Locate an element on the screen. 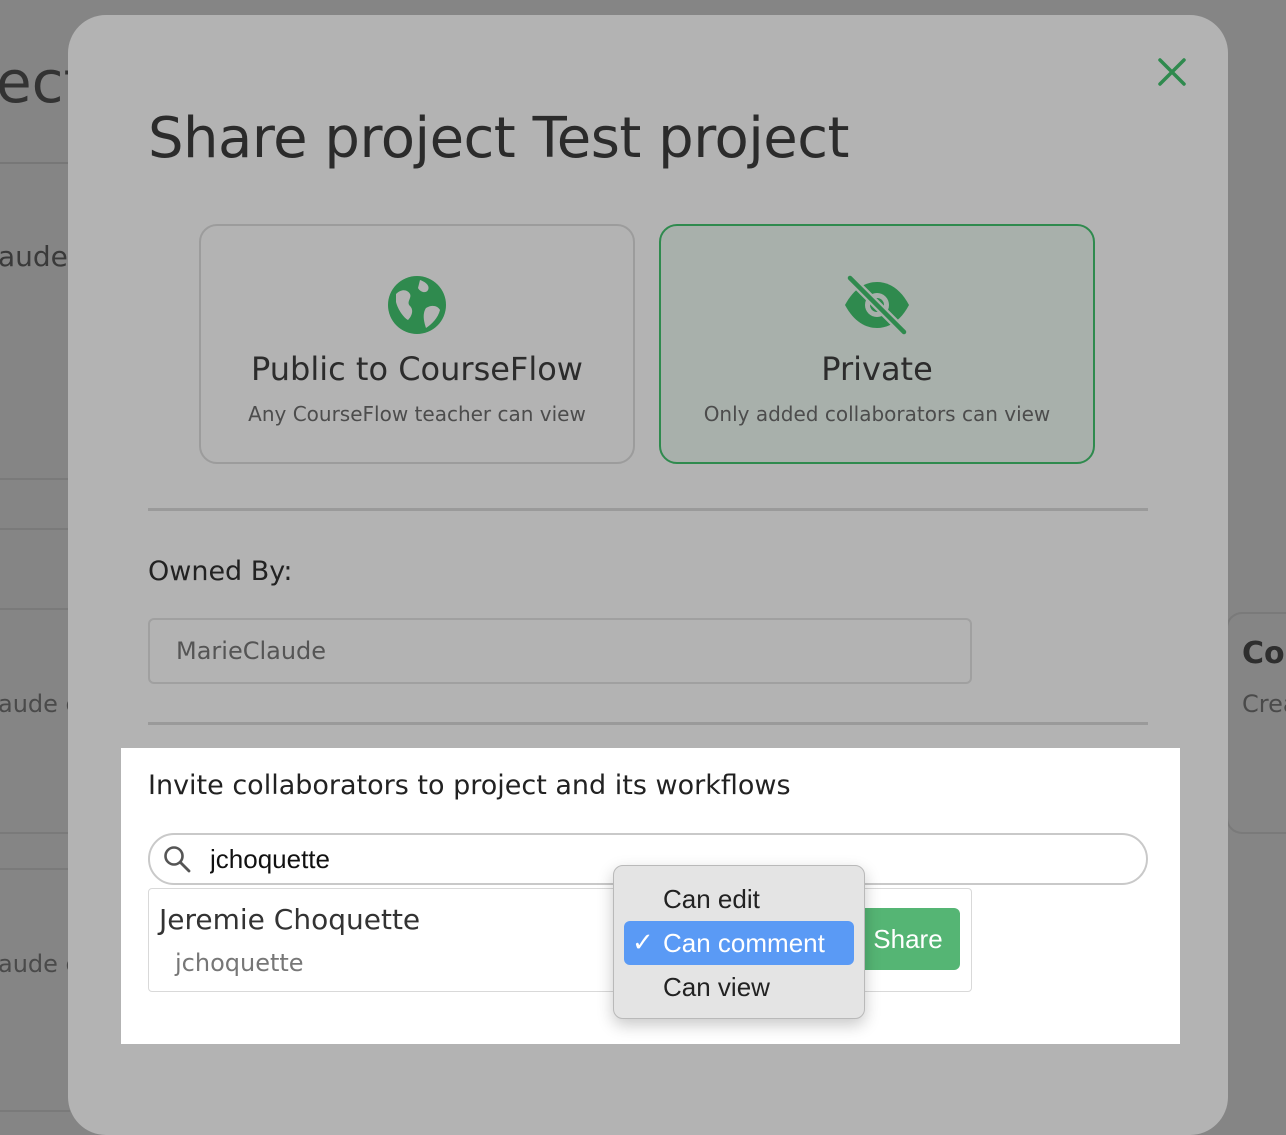  eye-slash-icon is located at coordinates (877, 305).